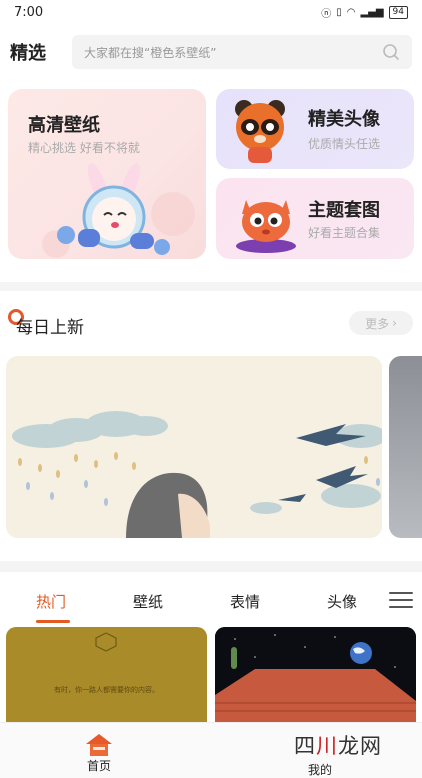 The height and width of the screenshot is (778, 422). Describe the element at coordinates (398, 12) in the screenshot. I see `battery-icon: 94` at that location.